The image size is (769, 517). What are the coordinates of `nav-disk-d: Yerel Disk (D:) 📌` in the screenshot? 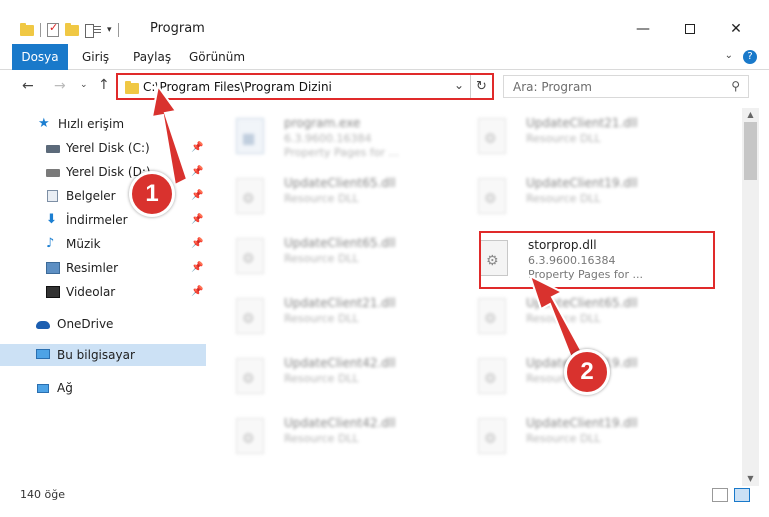 It's located at (103, 172).